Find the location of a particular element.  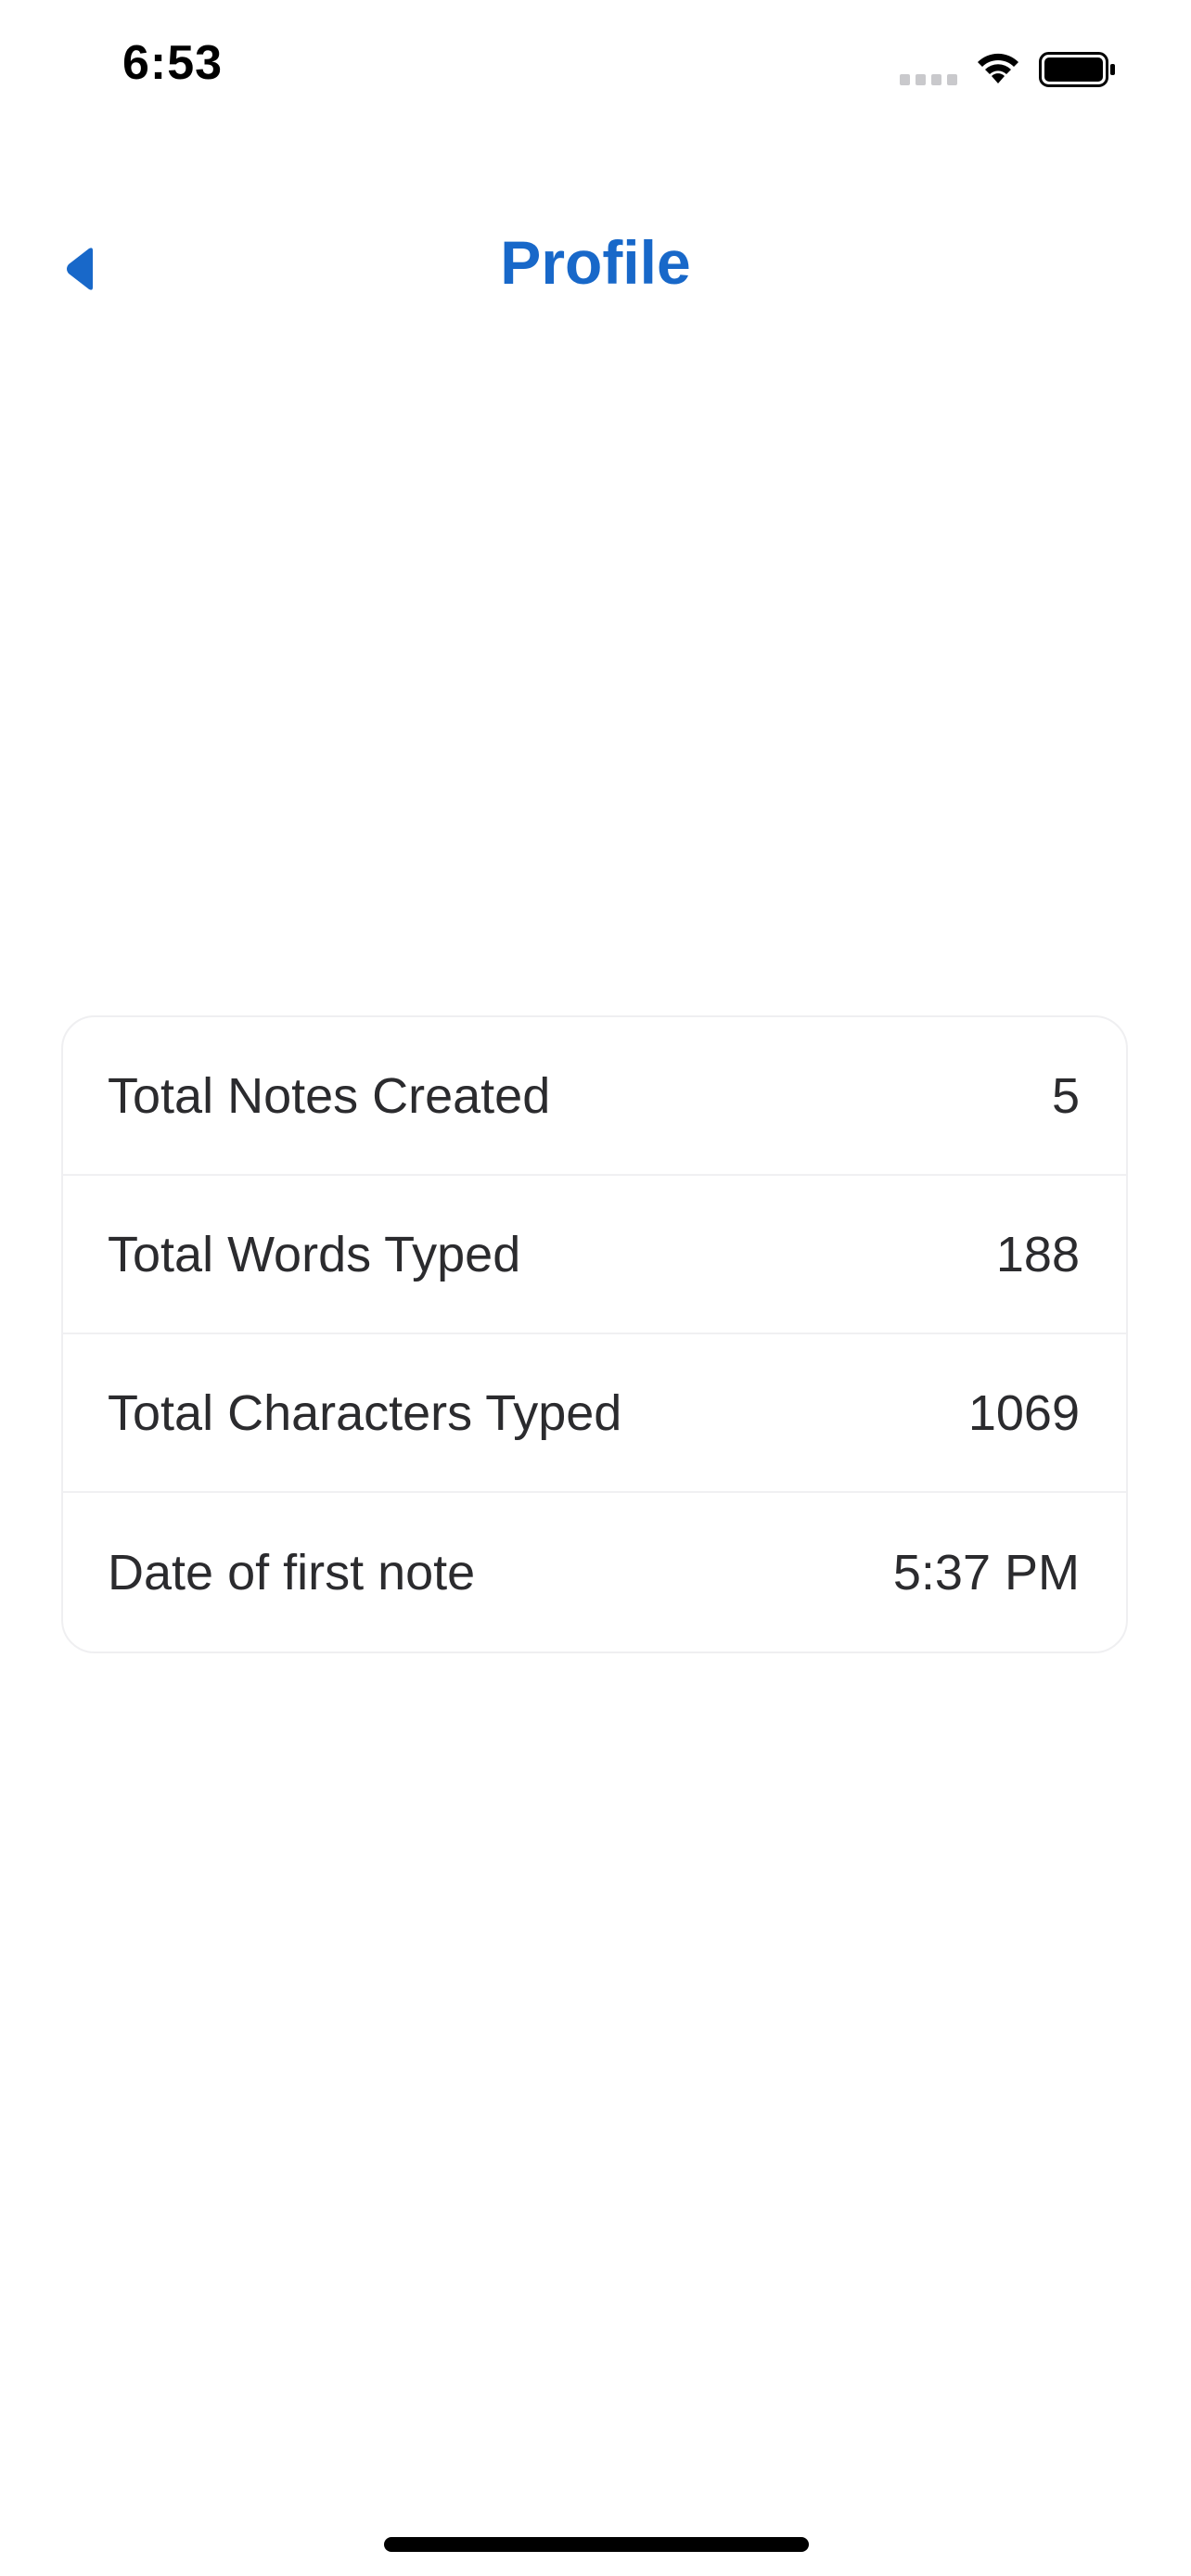

stat-label: Total Notes Created is located at coordinates (329, 1096).